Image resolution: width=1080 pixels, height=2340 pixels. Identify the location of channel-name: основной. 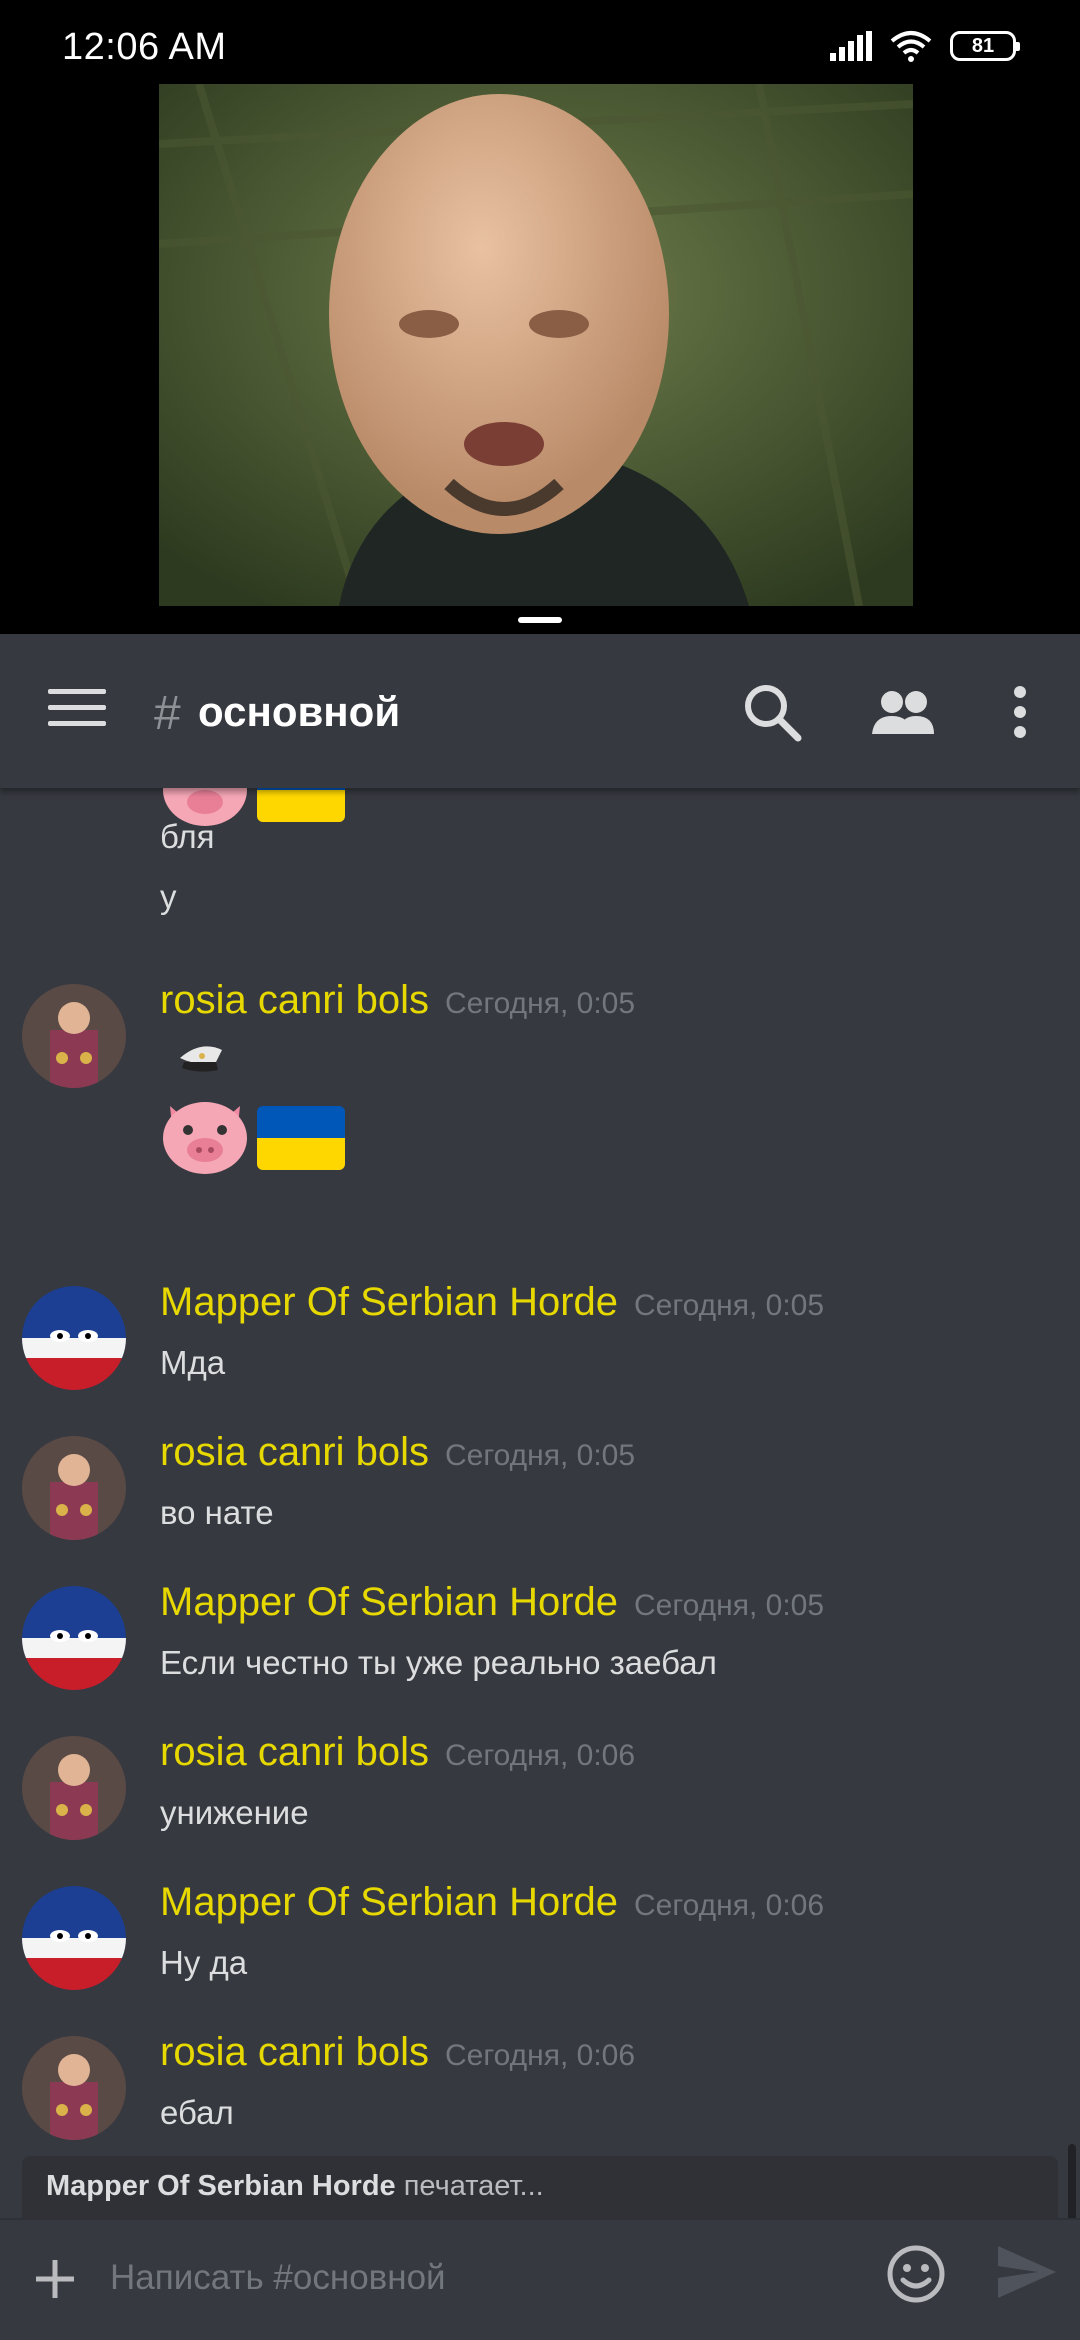
(299, 711).